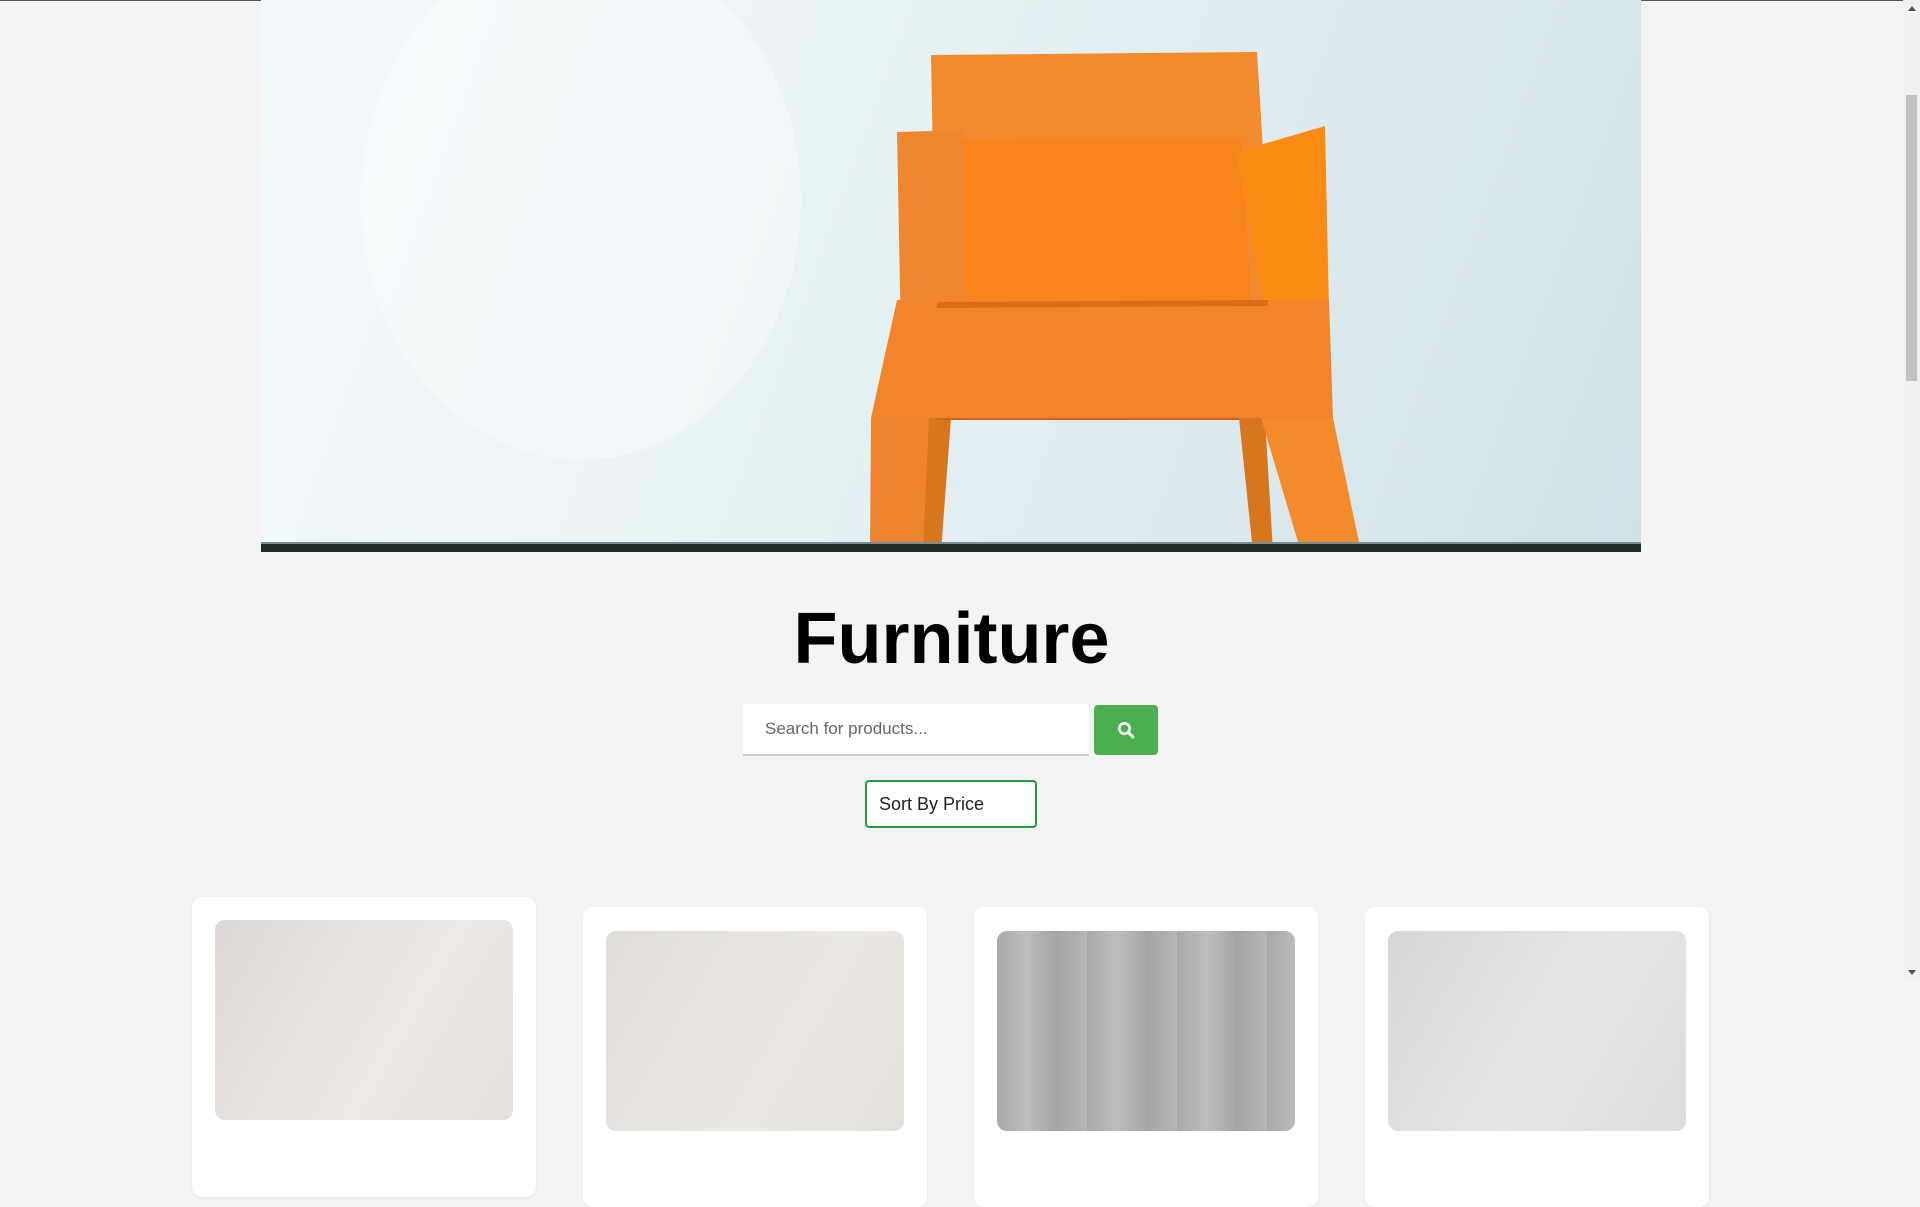 The width and height of the screenshot is (1920, 1207). I want to click on scroll-down-button, so click(1911, 972).